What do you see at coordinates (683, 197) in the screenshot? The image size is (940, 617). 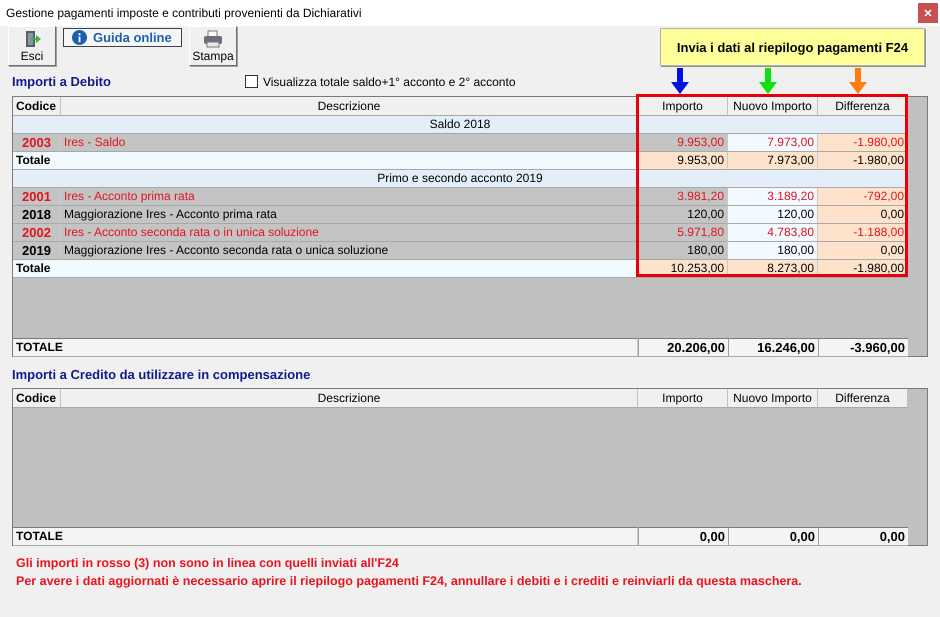 I see `table-cell: 3.981,20` at bounding box center [683, 197].